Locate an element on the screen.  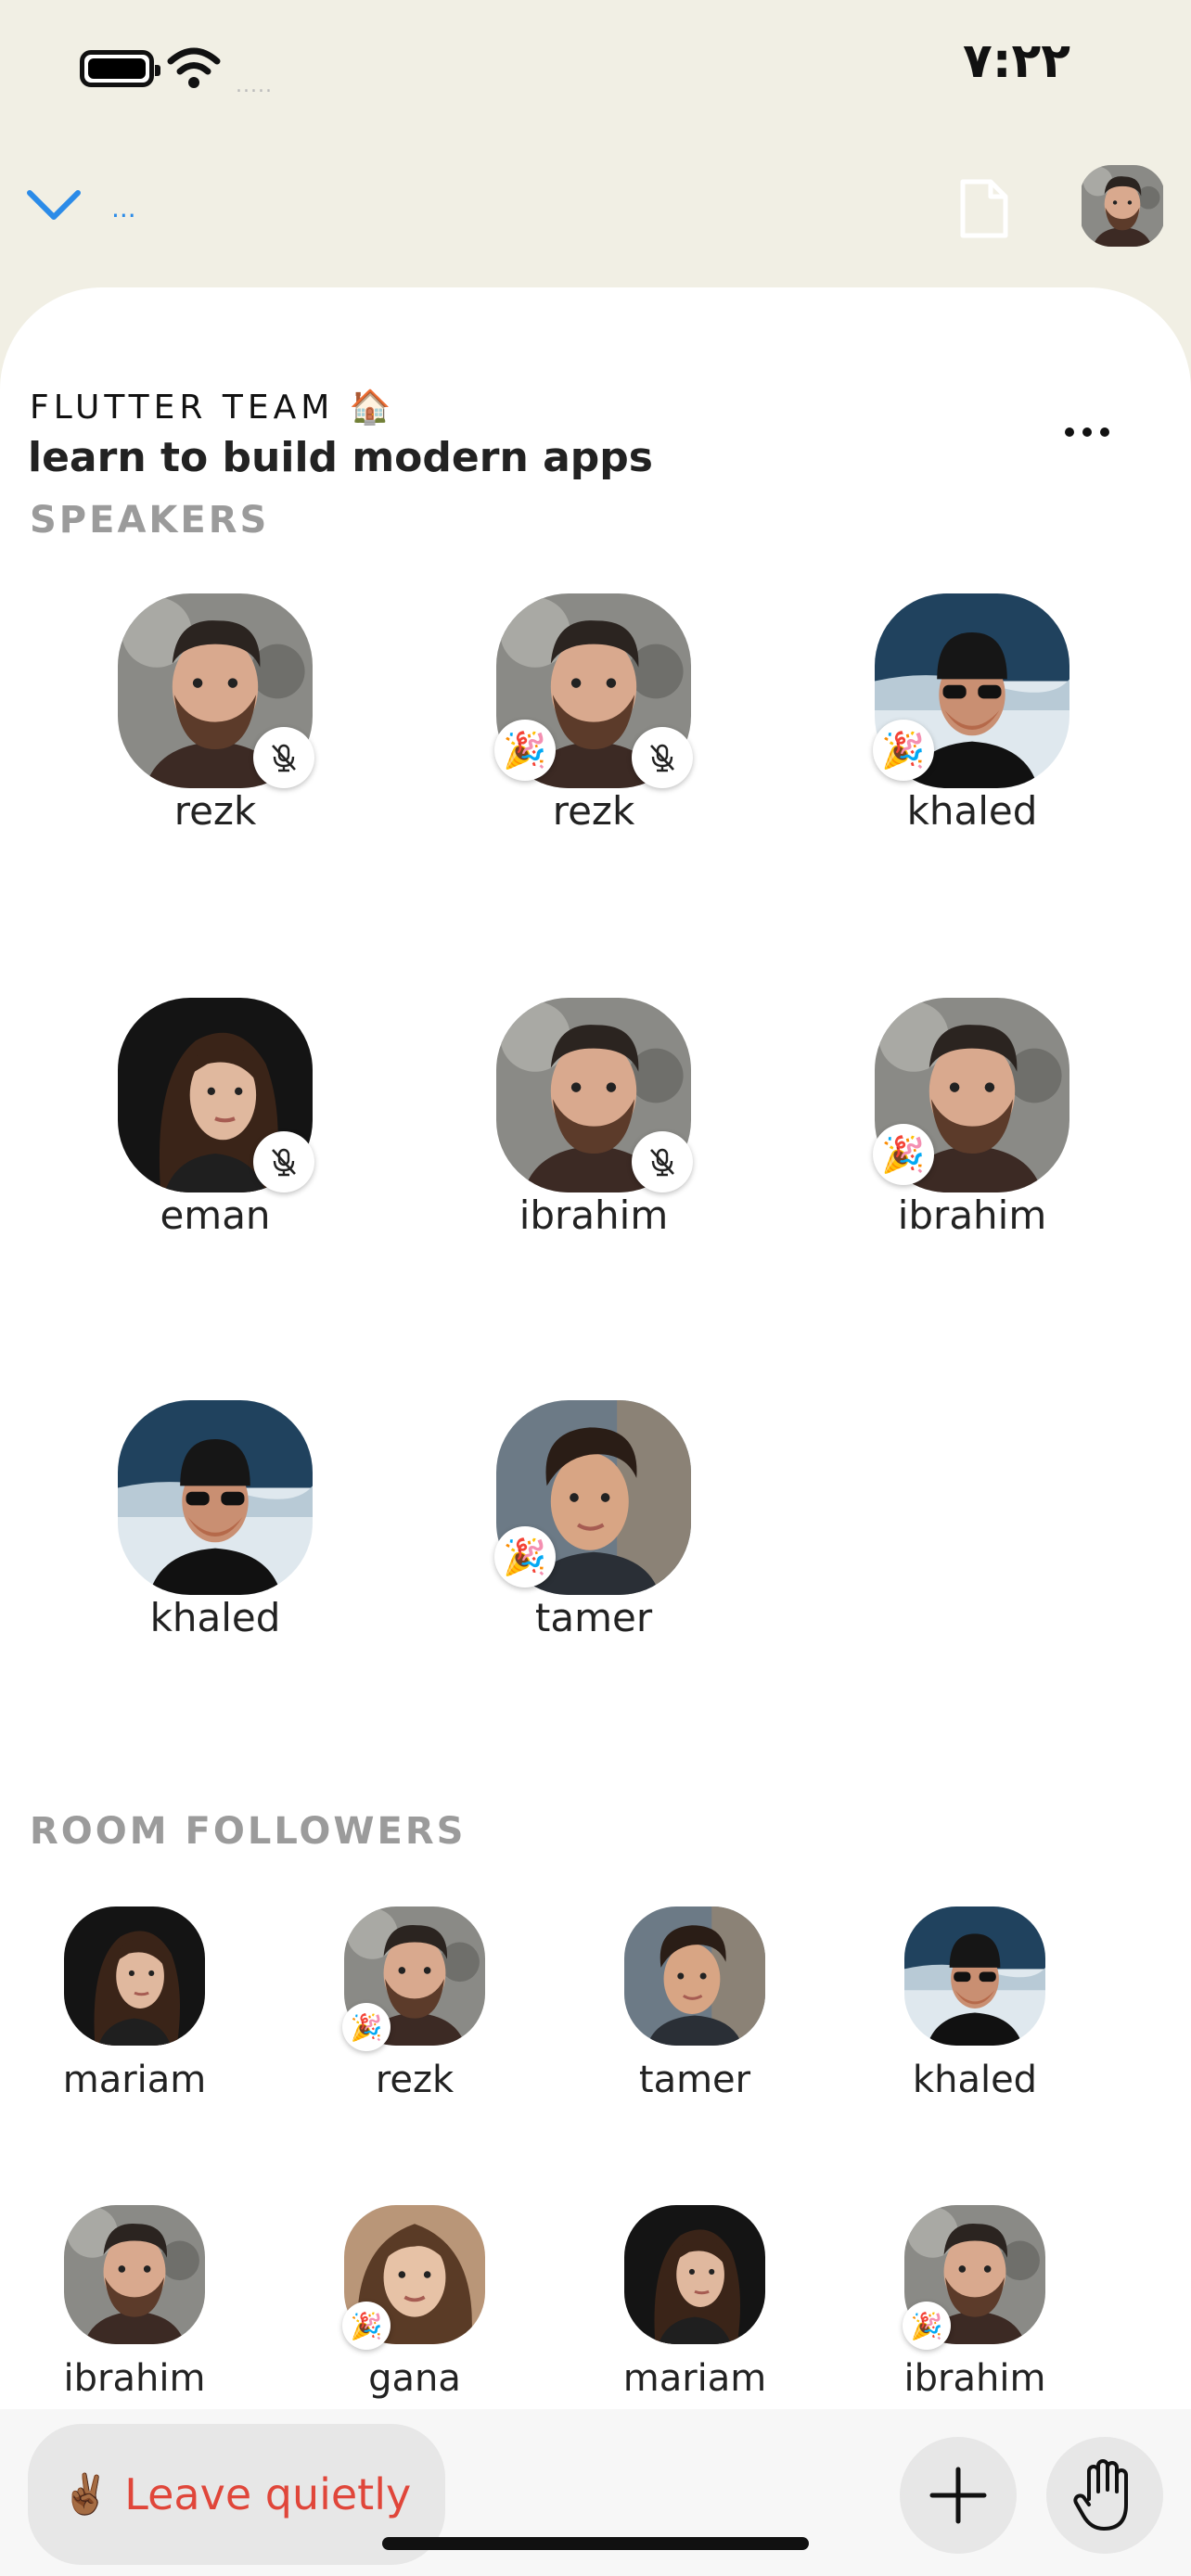
speaker-card: tamer 🎉 is located at coordinates (593, 1520).